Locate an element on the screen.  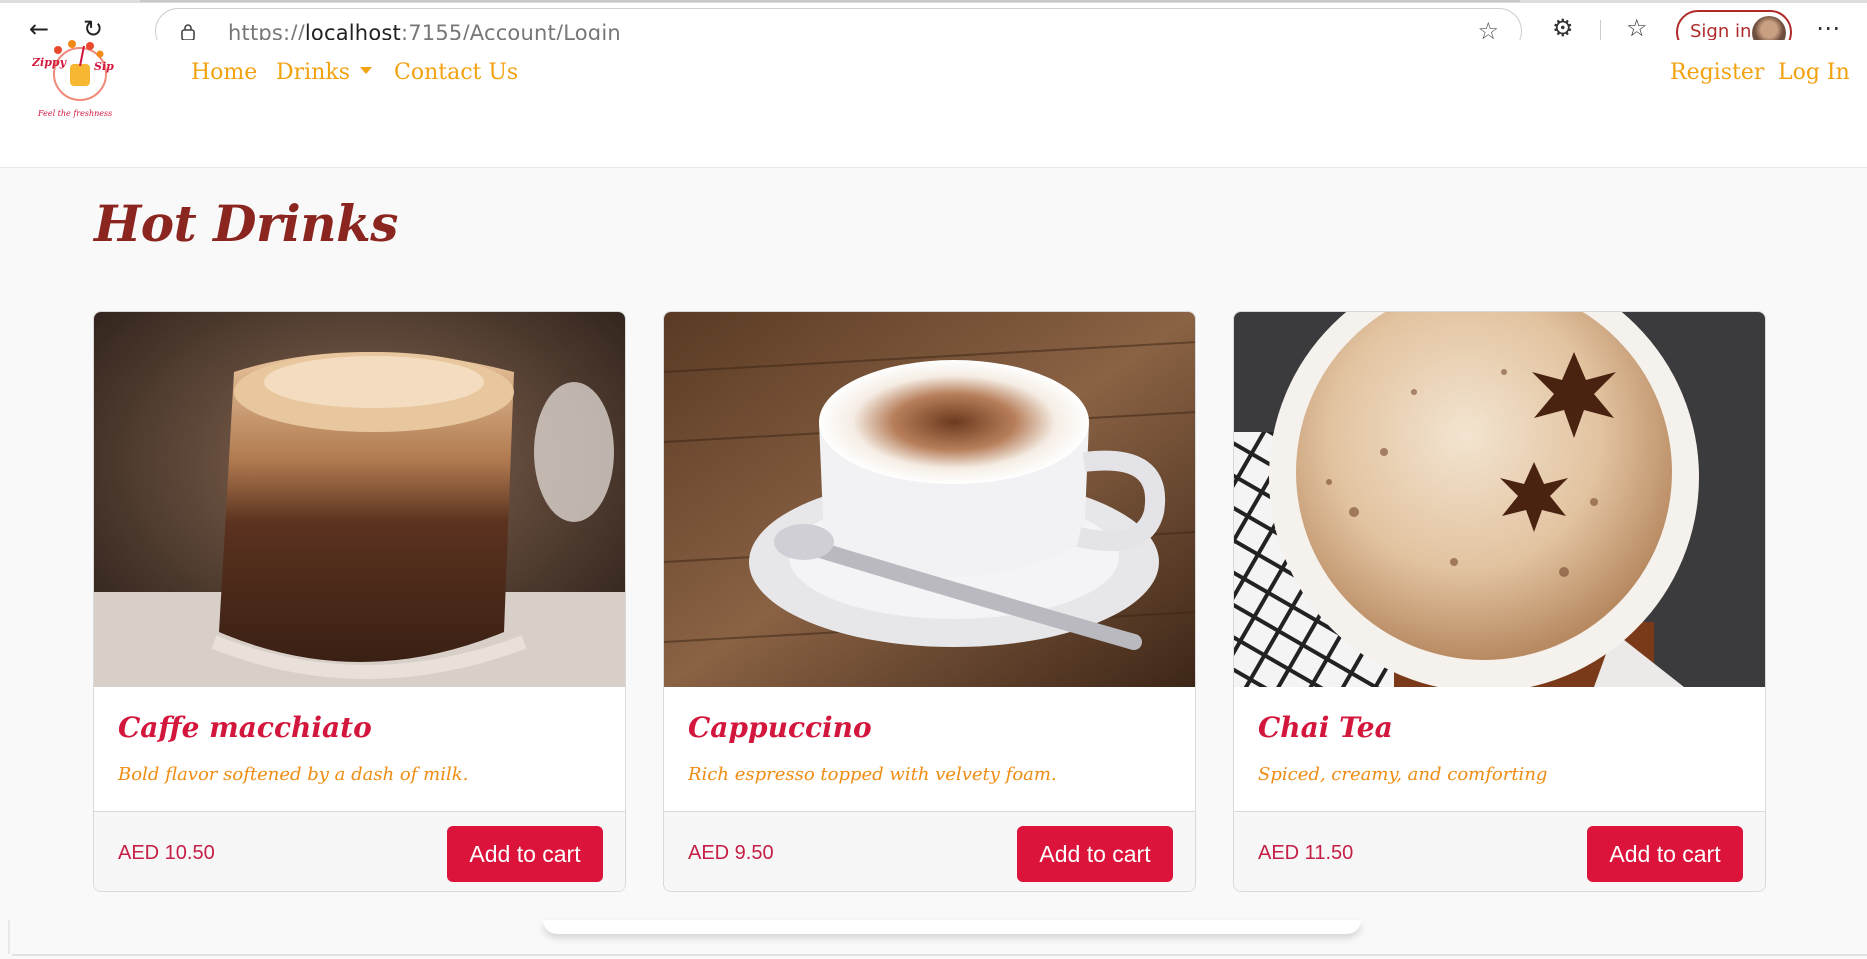
toolbar-separator is located at coordinates (1600, 31).